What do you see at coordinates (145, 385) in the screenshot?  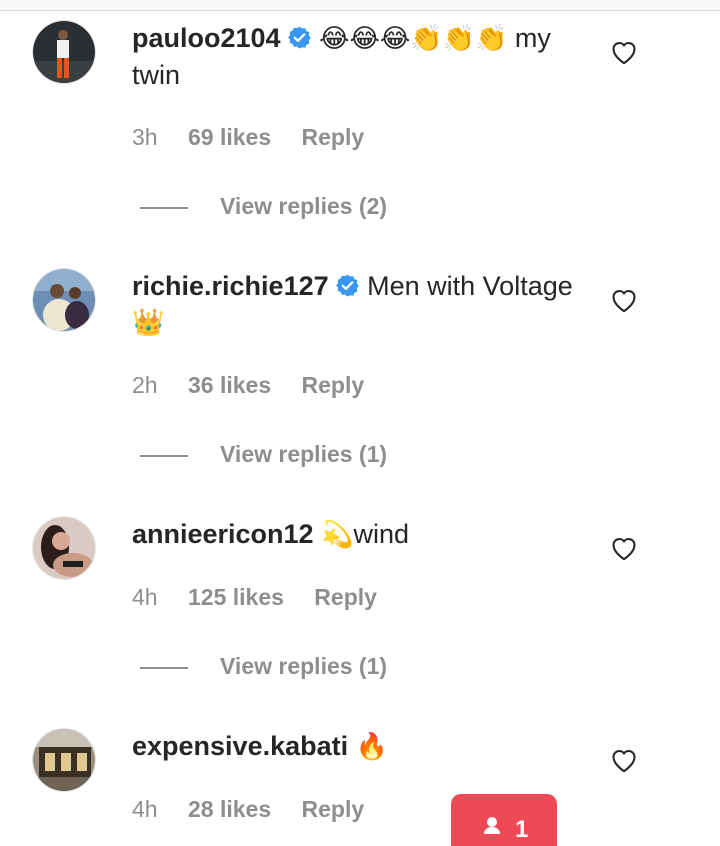 I see `comment-time: 2h` at bounding box center [145, 385].